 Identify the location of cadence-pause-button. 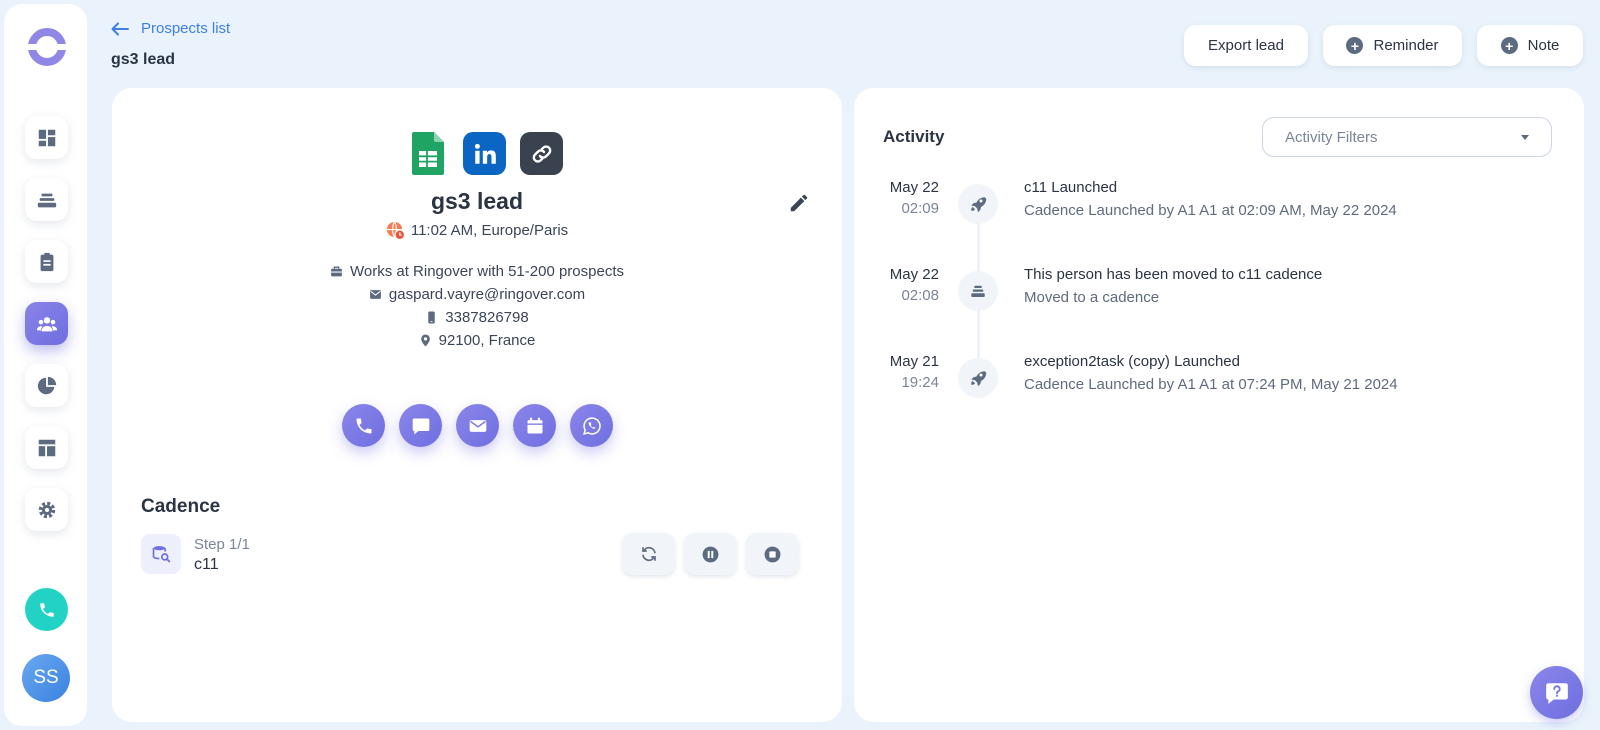
(710, 554).